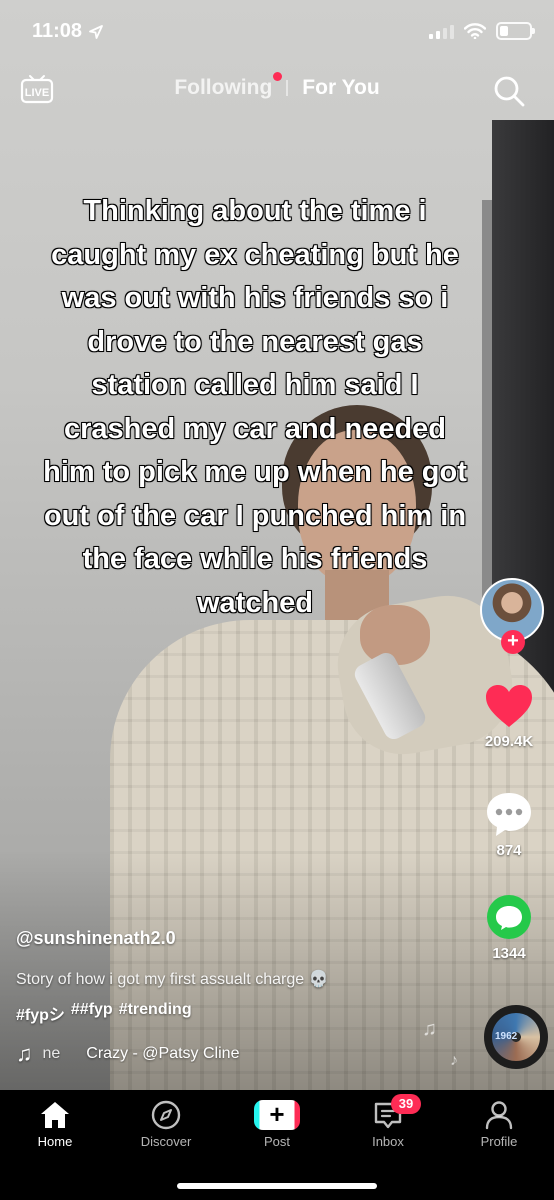 This screenshot has width=554, height=1200. Describe the element at coordinates (155, 1013) in the screenshot. I see `hashtag: #trending` at that location.